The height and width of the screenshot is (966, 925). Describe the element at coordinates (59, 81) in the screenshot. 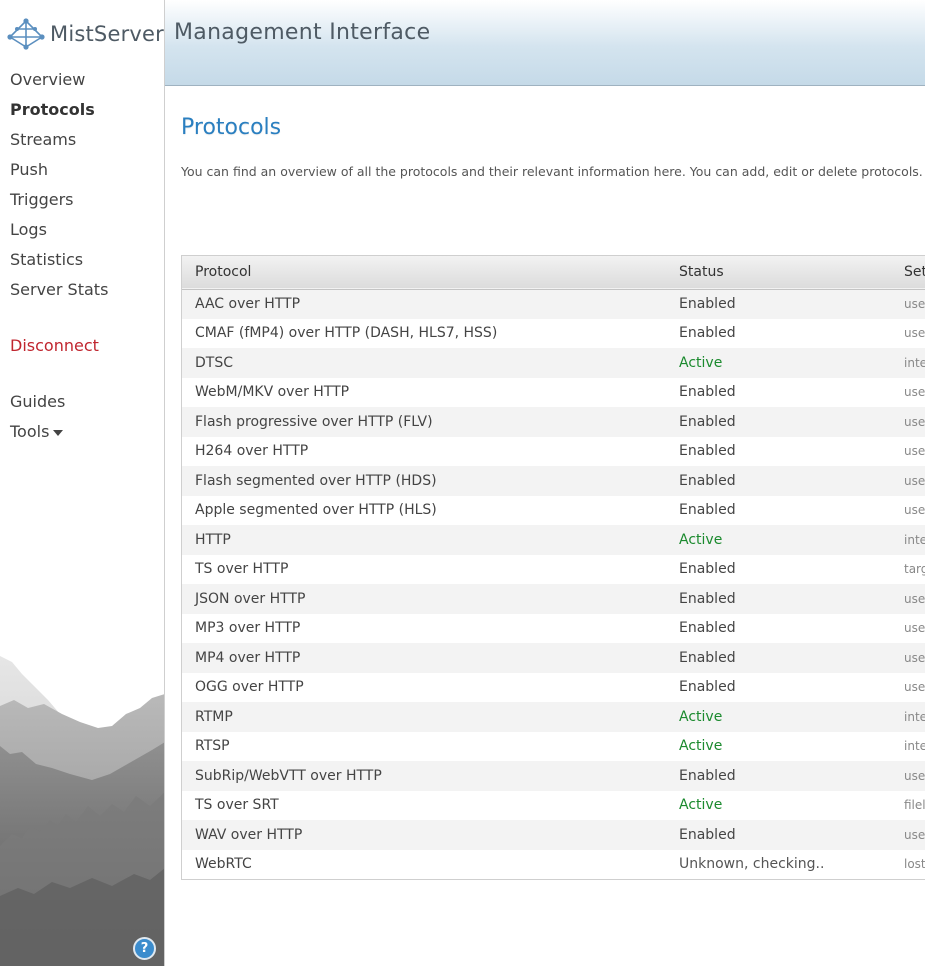

I see `sidebar-item-overview: Overview` at that location.